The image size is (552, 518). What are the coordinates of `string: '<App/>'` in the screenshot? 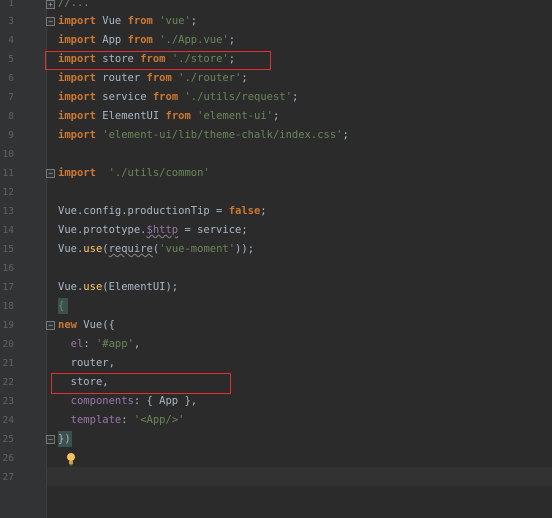 It's located at (159, 420).